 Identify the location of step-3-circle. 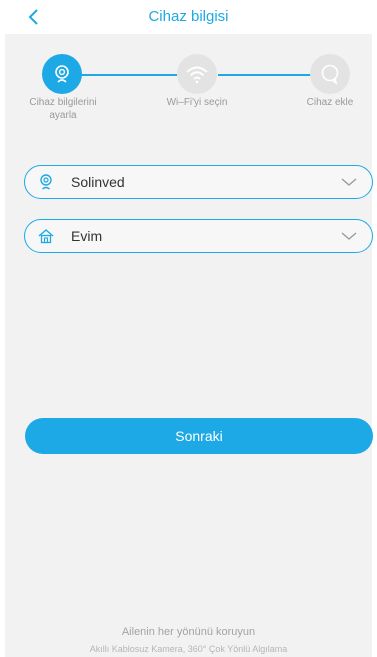
(330, 74).